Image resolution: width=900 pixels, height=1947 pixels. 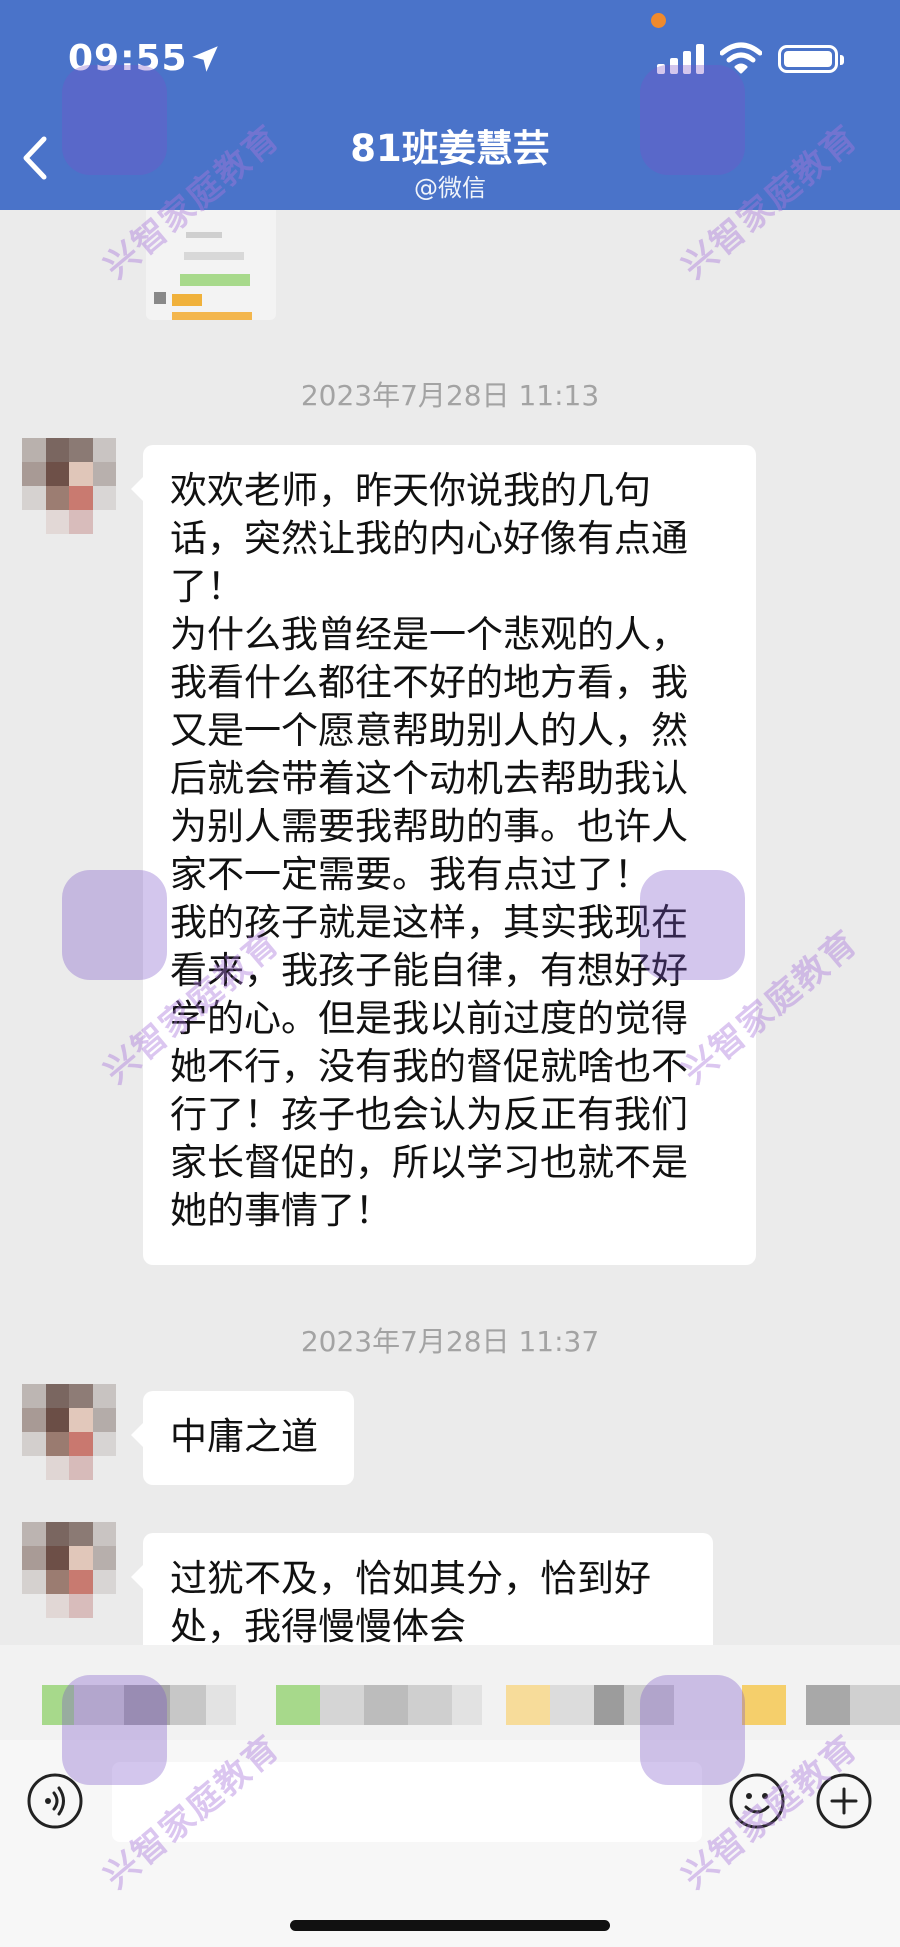 What do you see at coordinates (757, 1801) in the screenshot?
I see `emoji-icon` at bounding box center [757, 1801].